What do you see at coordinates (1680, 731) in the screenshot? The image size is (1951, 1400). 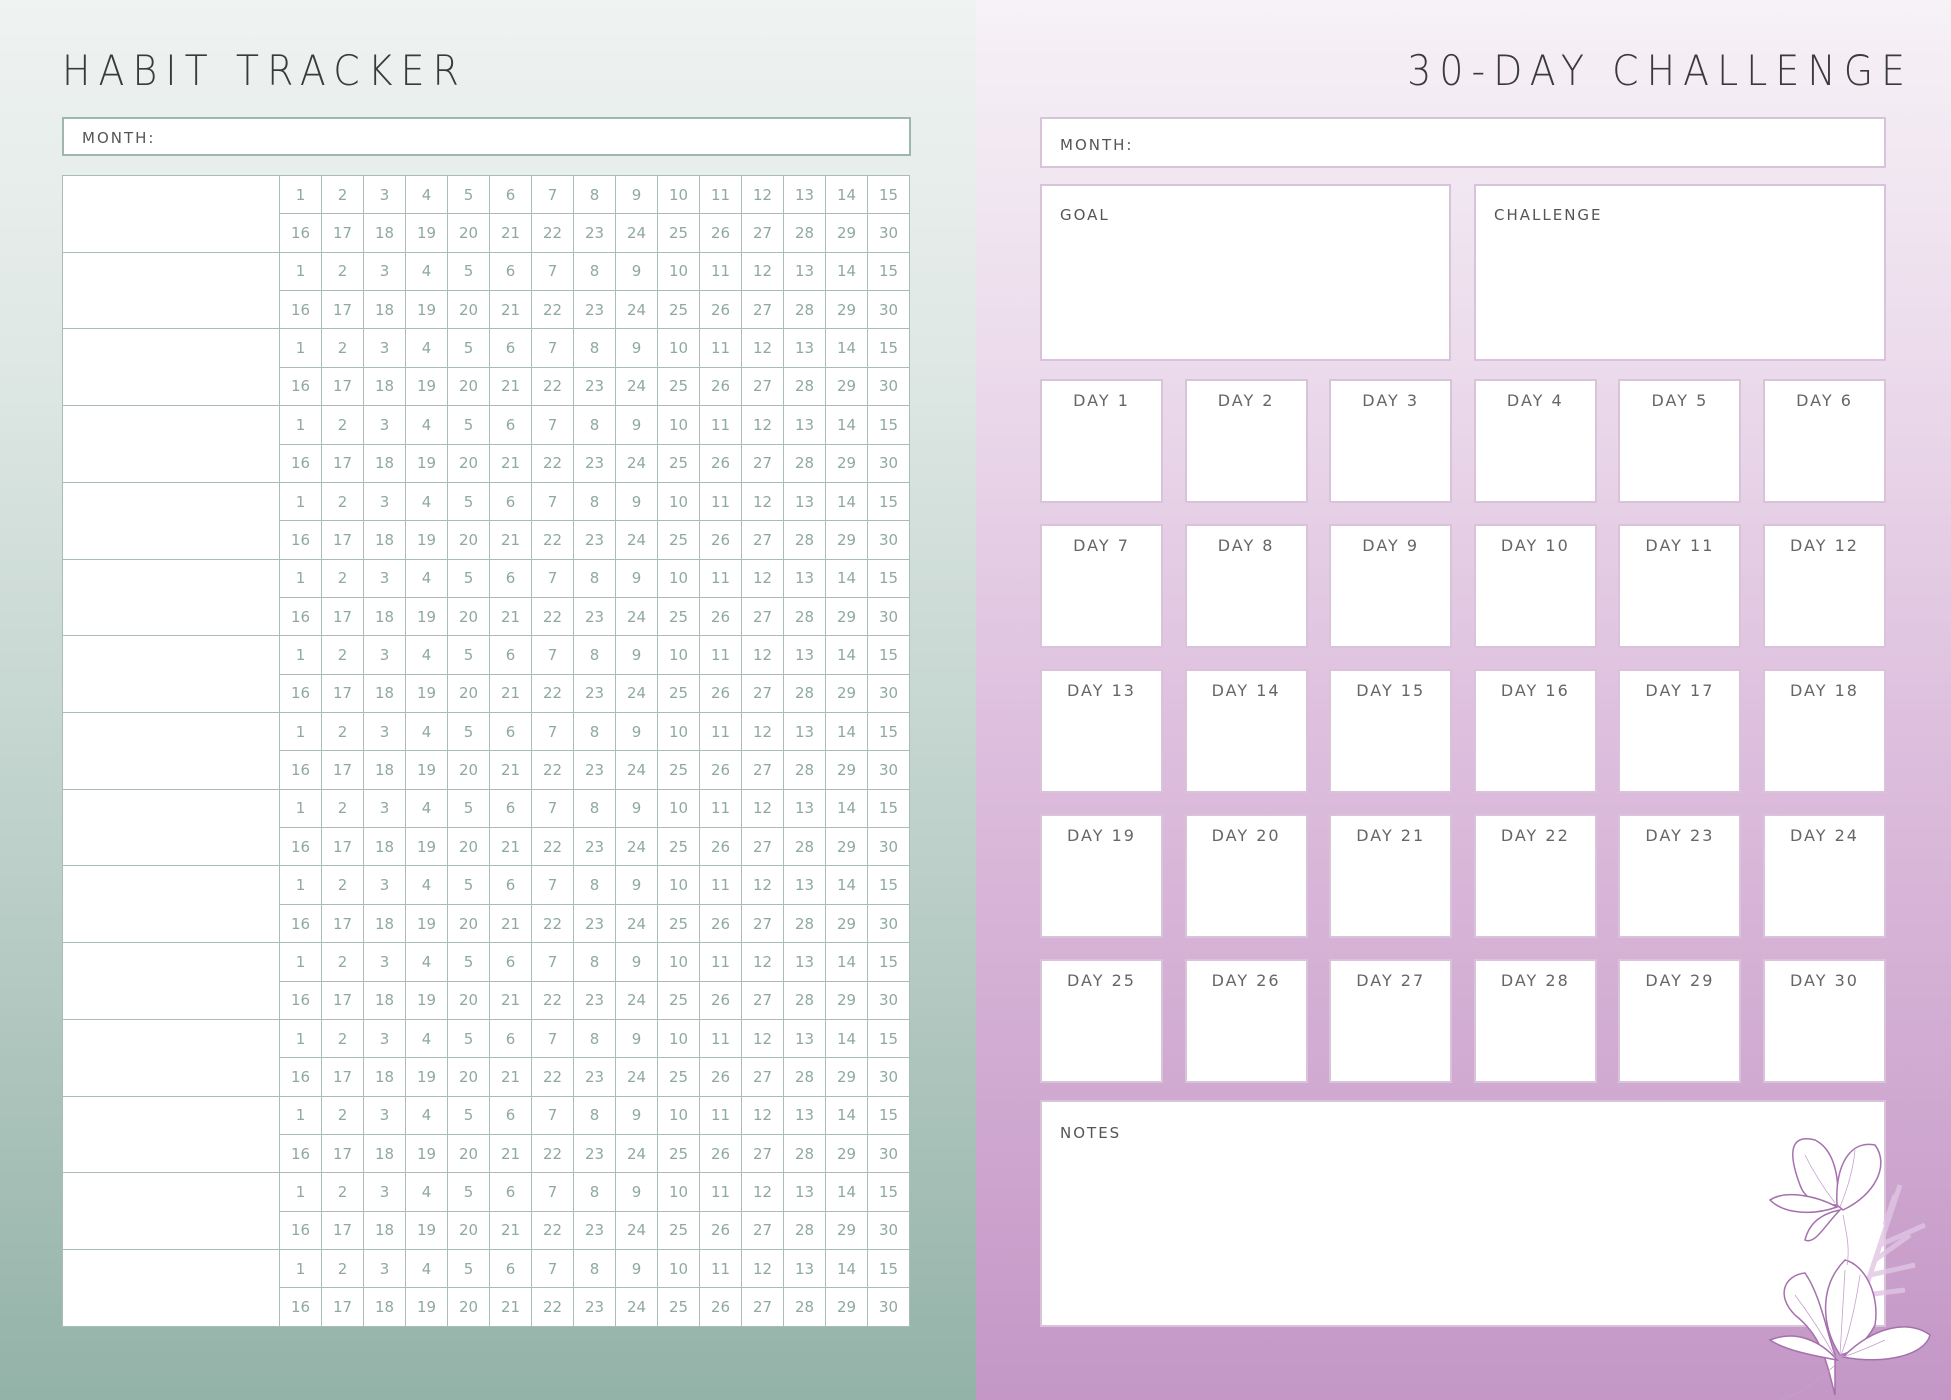 I see `day-box: DAY 17` at bounding box center [1680, 731].